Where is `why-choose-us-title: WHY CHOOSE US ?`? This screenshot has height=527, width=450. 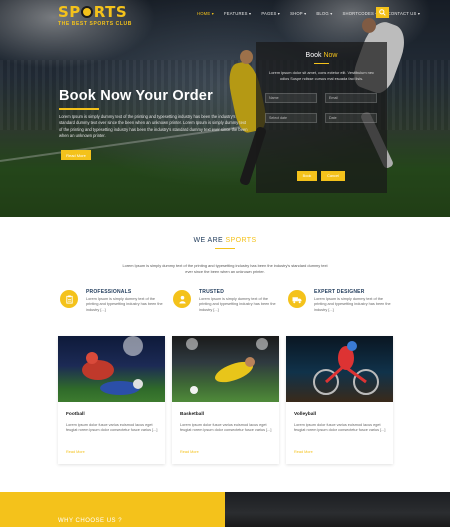 why-choose-us-title: WHY CHOOSE US ? is located at coordinates (90, 521).